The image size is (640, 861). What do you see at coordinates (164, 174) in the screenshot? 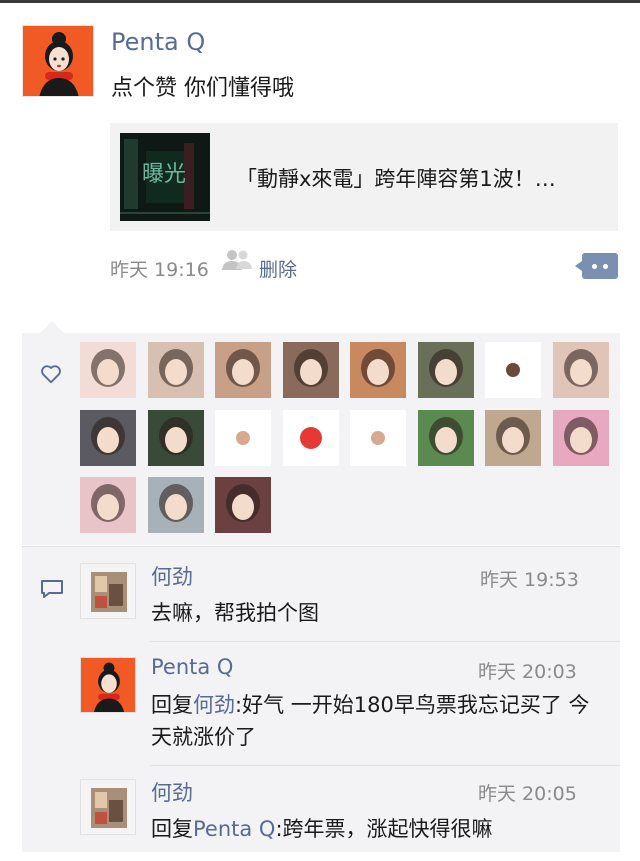
I see `thumb-caption: 曝光` at bounding box center [164, 174].